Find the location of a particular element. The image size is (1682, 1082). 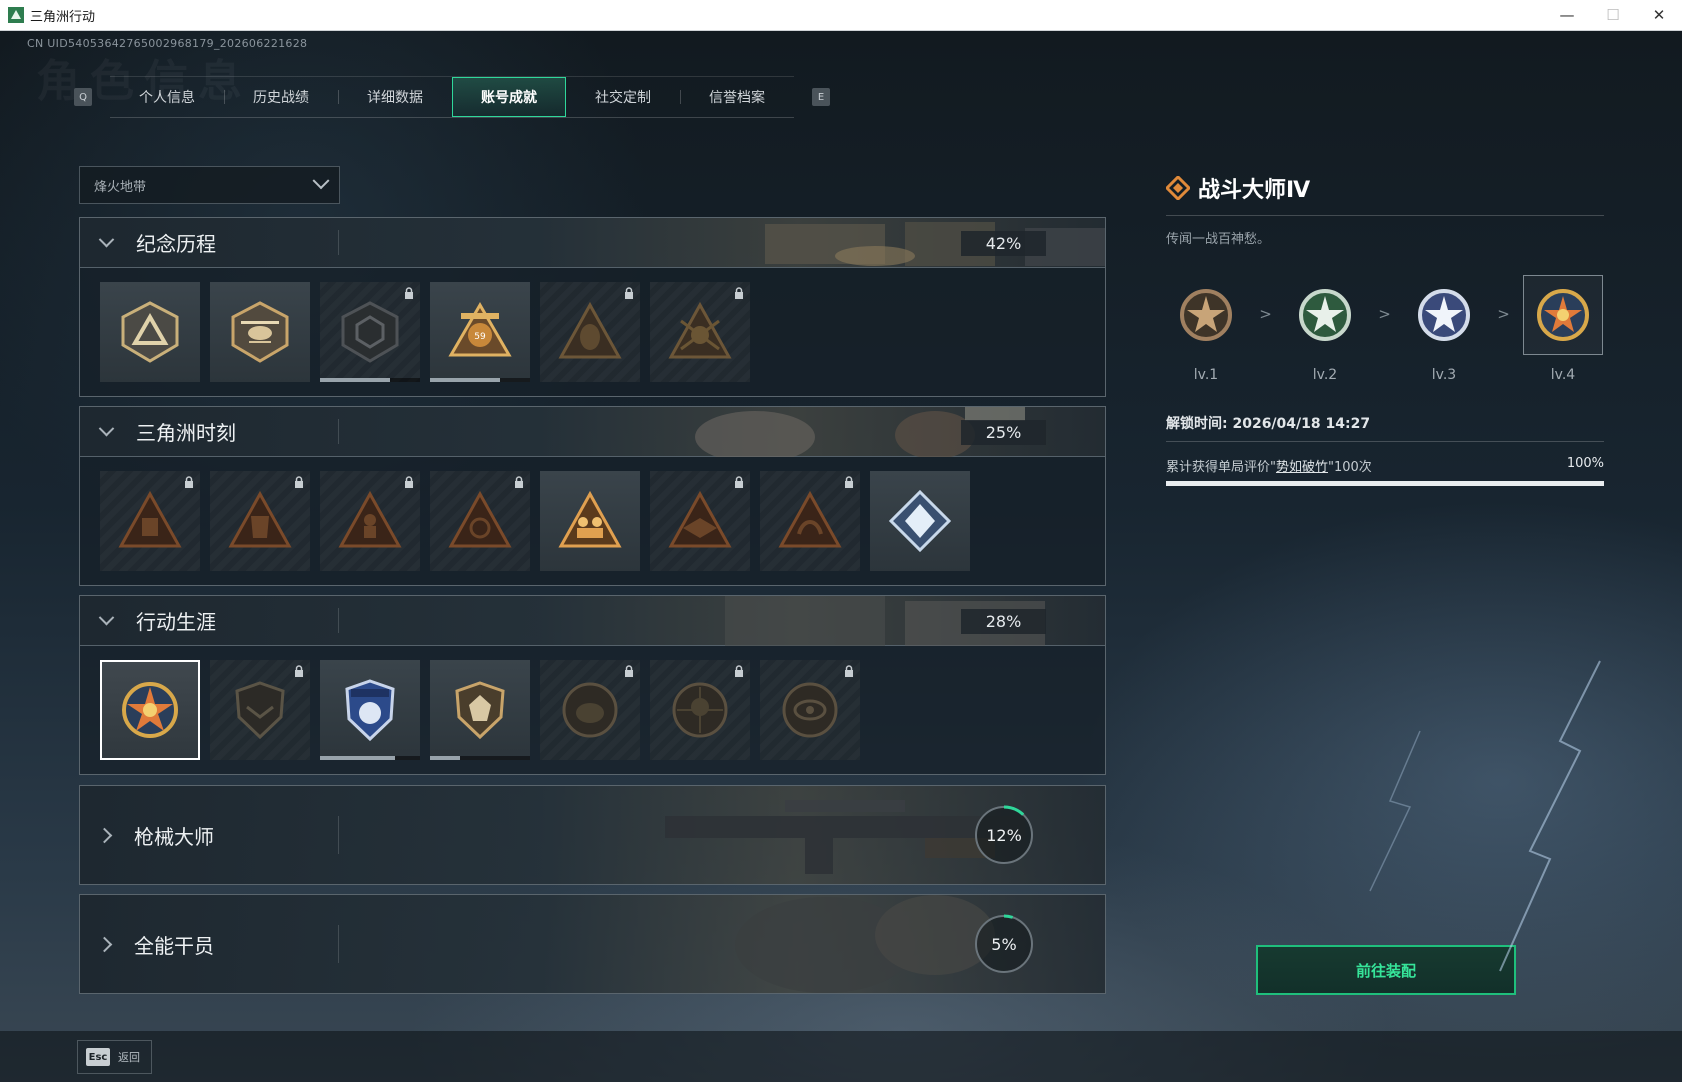

badge-list: 59 is located at coordinates (592, 332).